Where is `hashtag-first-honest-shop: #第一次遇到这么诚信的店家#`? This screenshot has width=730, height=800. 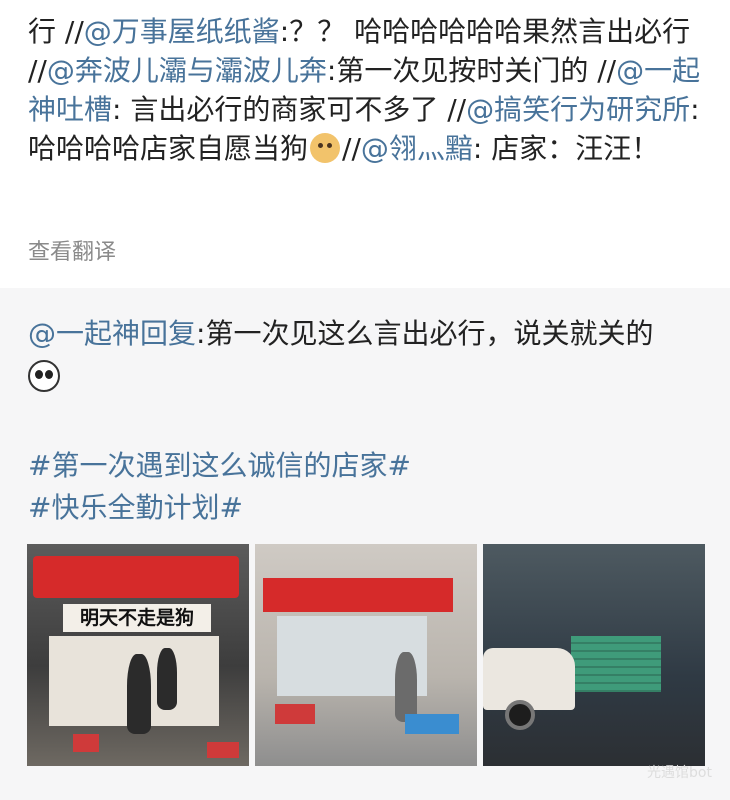
hashtag-first-honest-shop: #第一次遇到这么诚信的店家# is located at coordinates (219, 464).